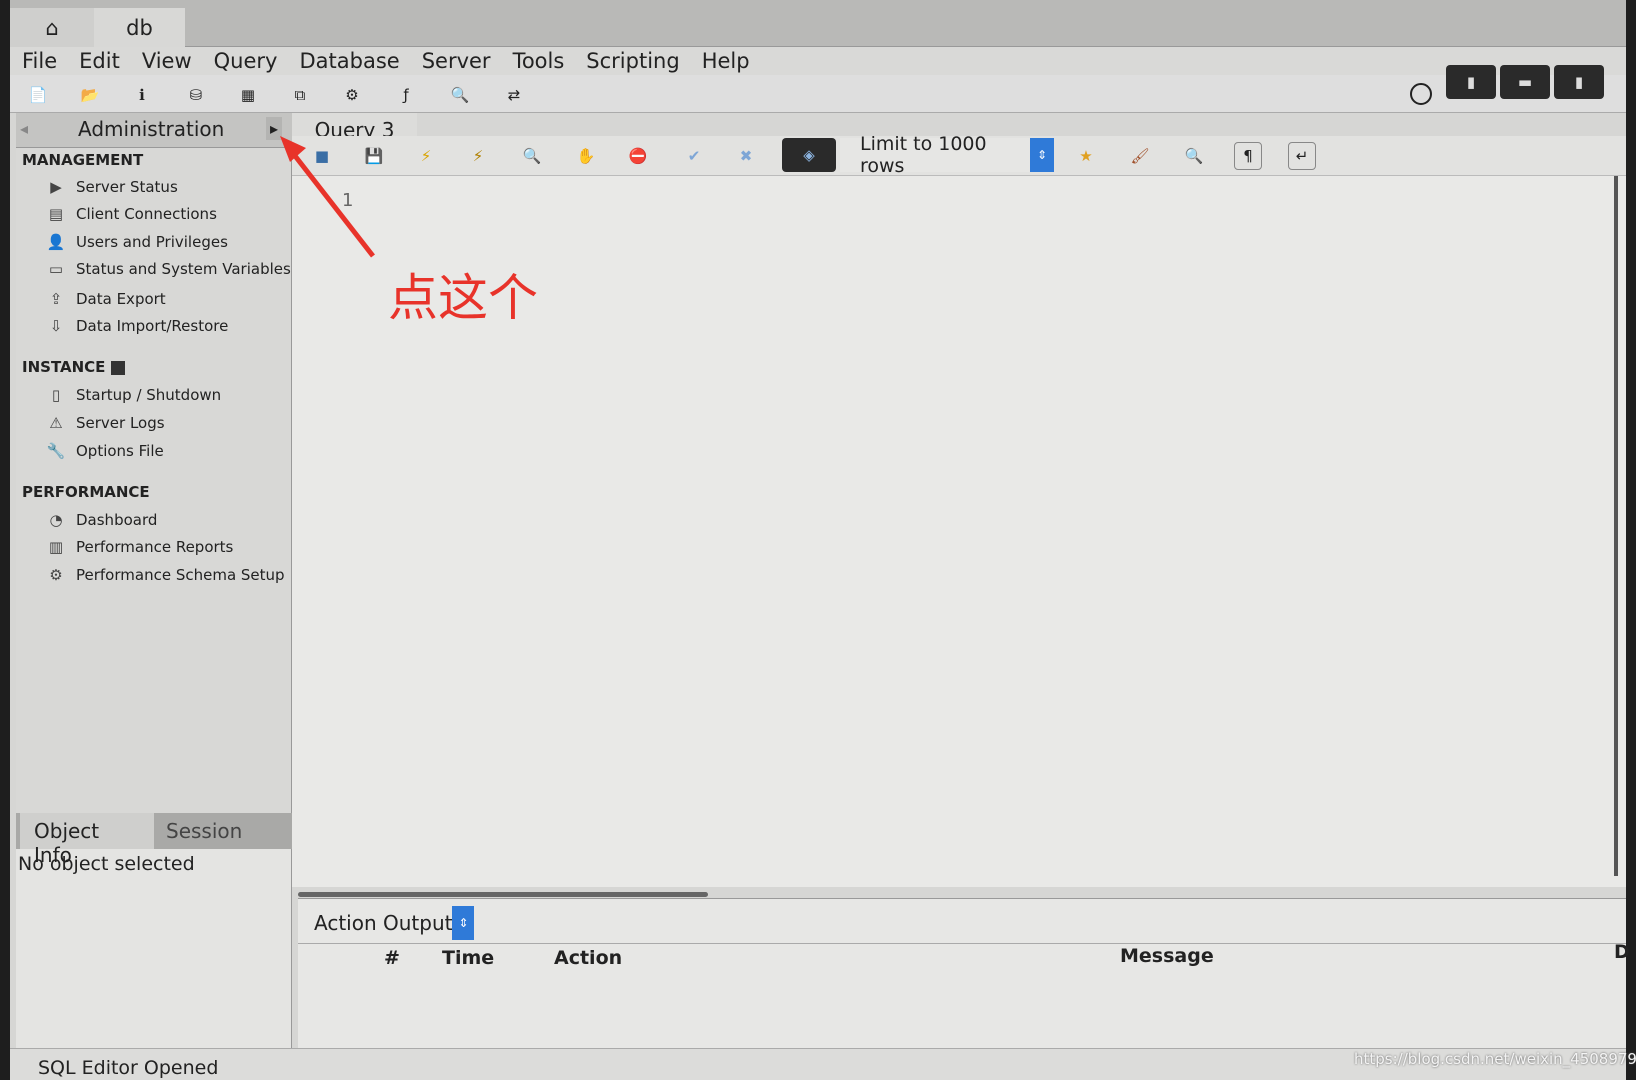 Image resolution: width=1636 pixels, height=1080 pixels. I want to click on annotation-text: 点这个, so click(463, 298).